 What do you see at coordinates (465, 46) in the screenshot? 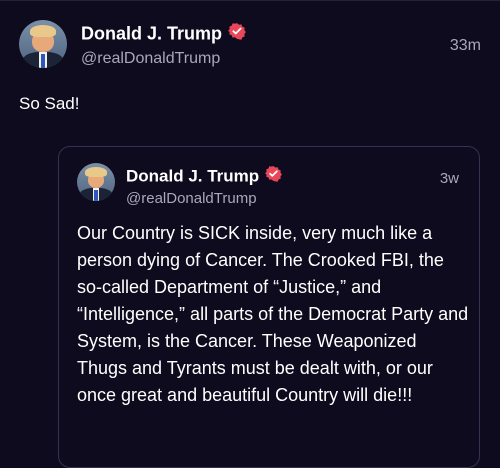
I see `post-time: 33m` at bounding box center [465, 46].